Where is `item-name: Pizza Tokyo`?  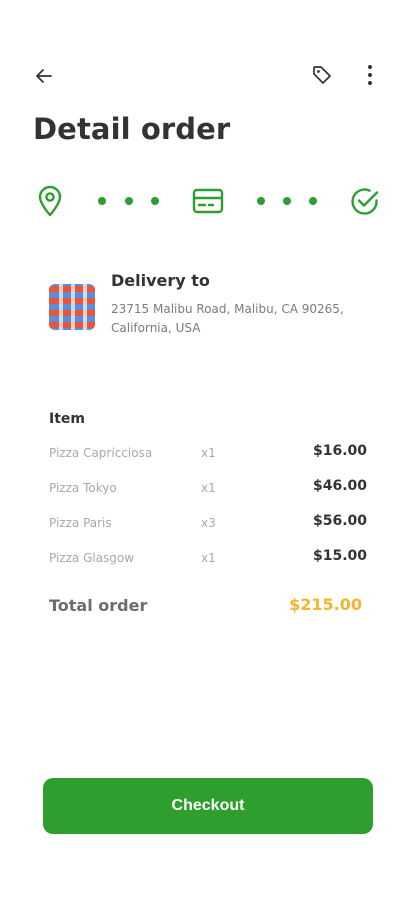 item-name: Pizza Tokyo is located at coordinates (83, 488).